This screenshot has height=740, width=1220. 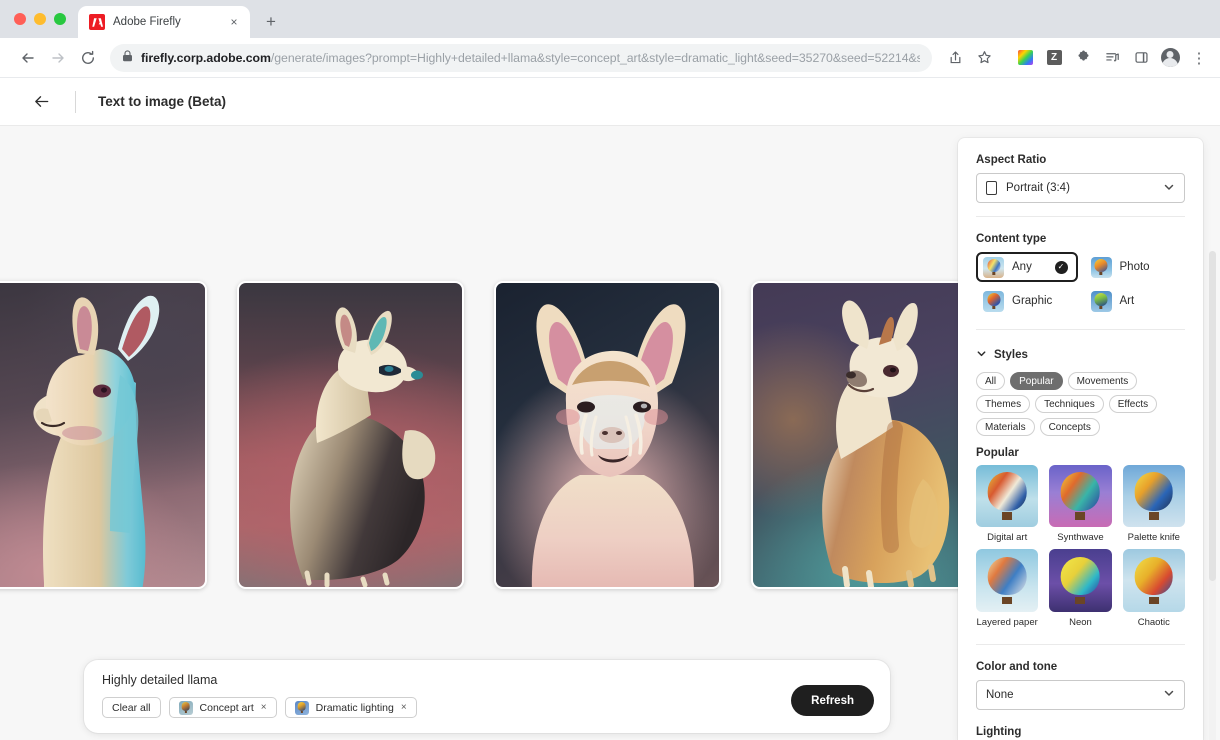 I want to click on content-type-option-graphic: Graphic, so click(x=1027, y=301).